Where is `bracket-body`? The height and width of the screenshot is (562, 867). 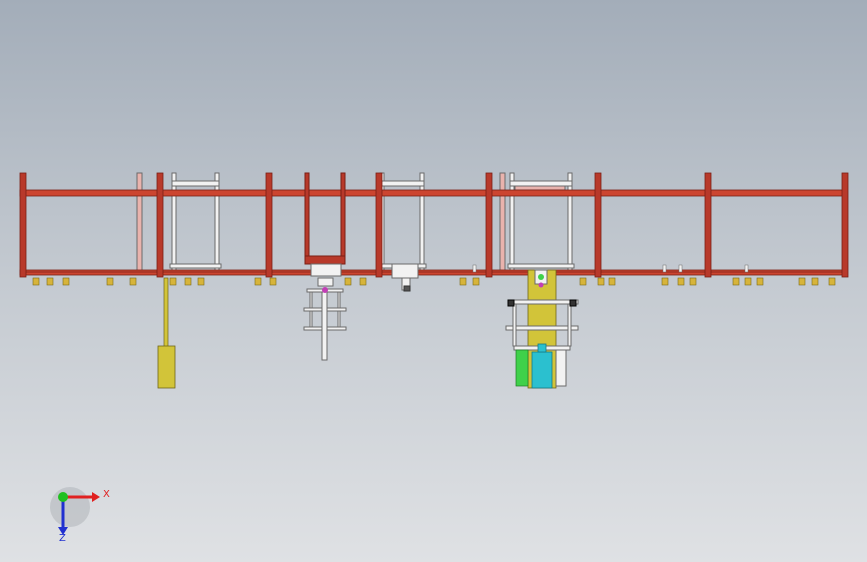
bracket-body is located at coordinates (405, 271).